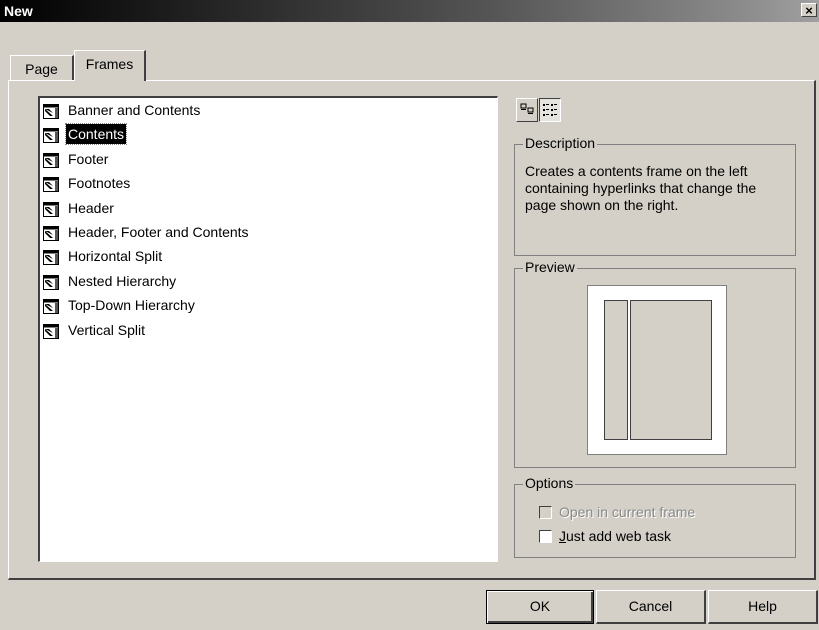  I want to click on options-legend: Options, so click(549, 483).